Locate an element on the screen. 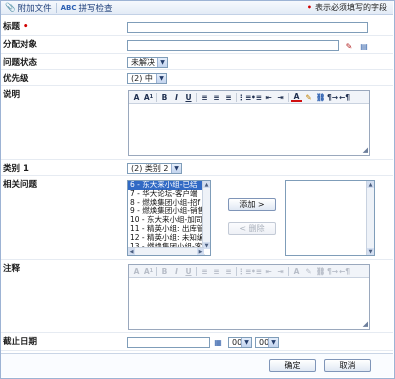  scroll-right-icon: ▶ is located at coordinates (200, 251).